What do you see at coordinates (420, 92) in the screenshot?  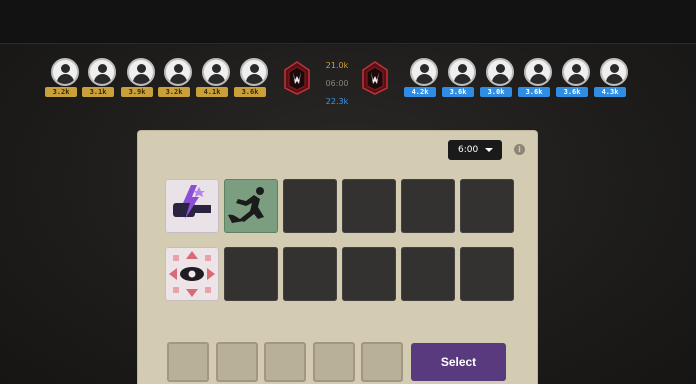 I see `player-rating: 4.2k` at bounding box center [420, 92].